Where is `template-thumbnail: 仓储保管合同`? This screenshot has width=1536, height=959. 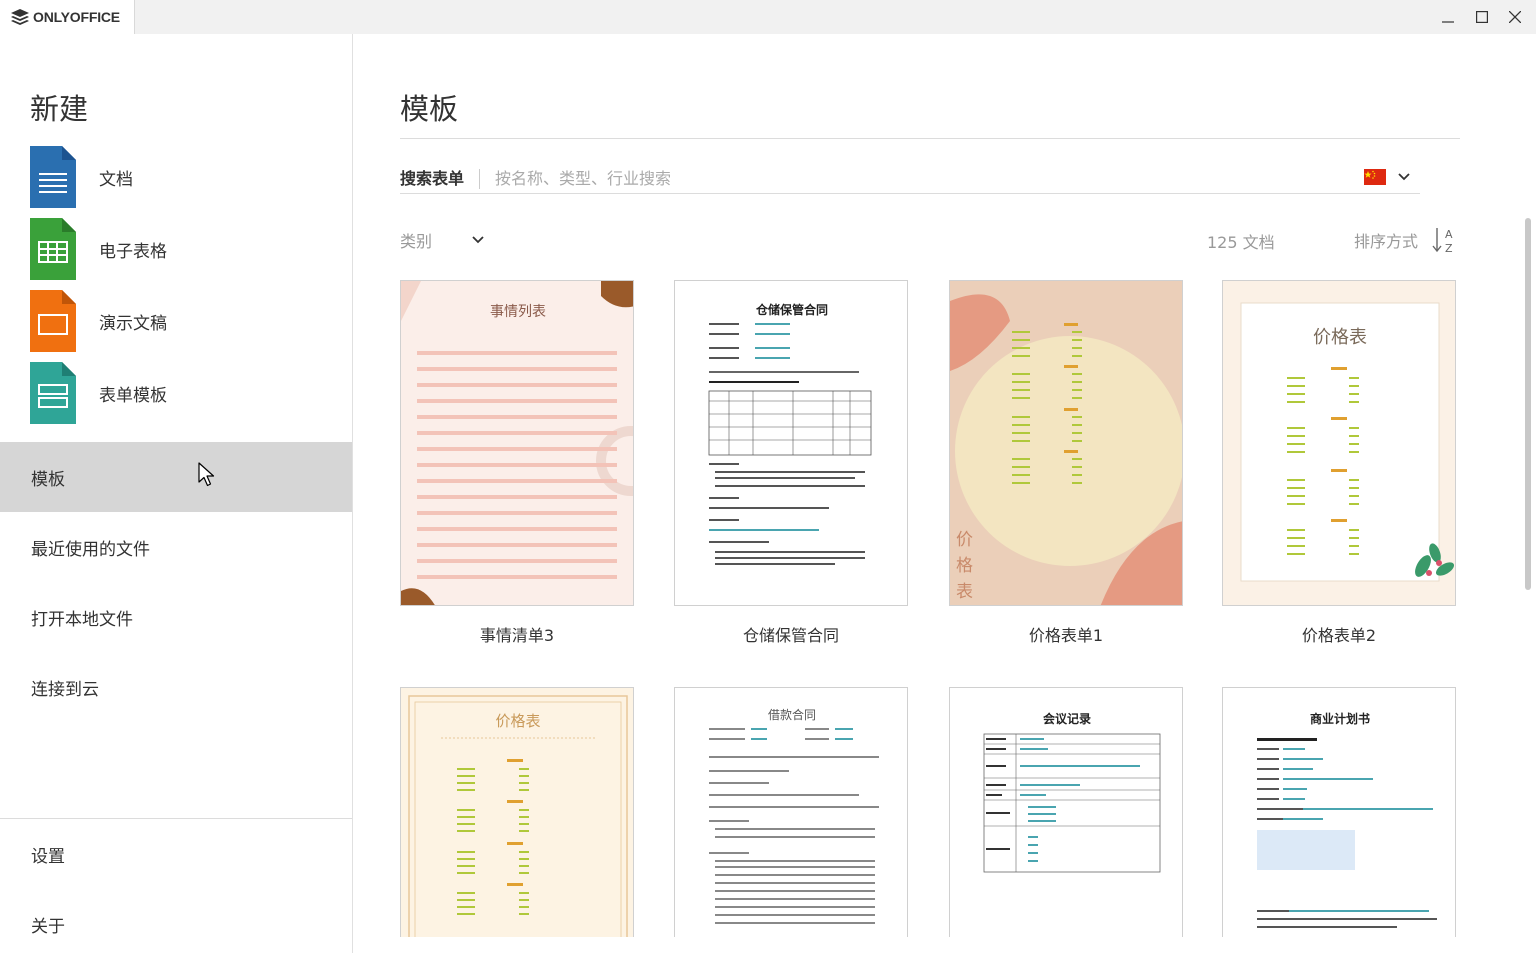
template-thumbnail: 仓储保管合同 is located at coordinates (791, 443).